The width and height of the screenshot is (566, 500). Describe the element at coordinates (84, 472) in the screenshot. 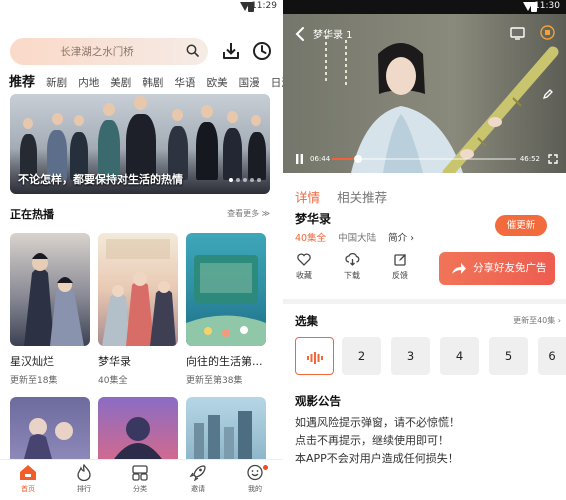

I see `flame-icon` at that location.